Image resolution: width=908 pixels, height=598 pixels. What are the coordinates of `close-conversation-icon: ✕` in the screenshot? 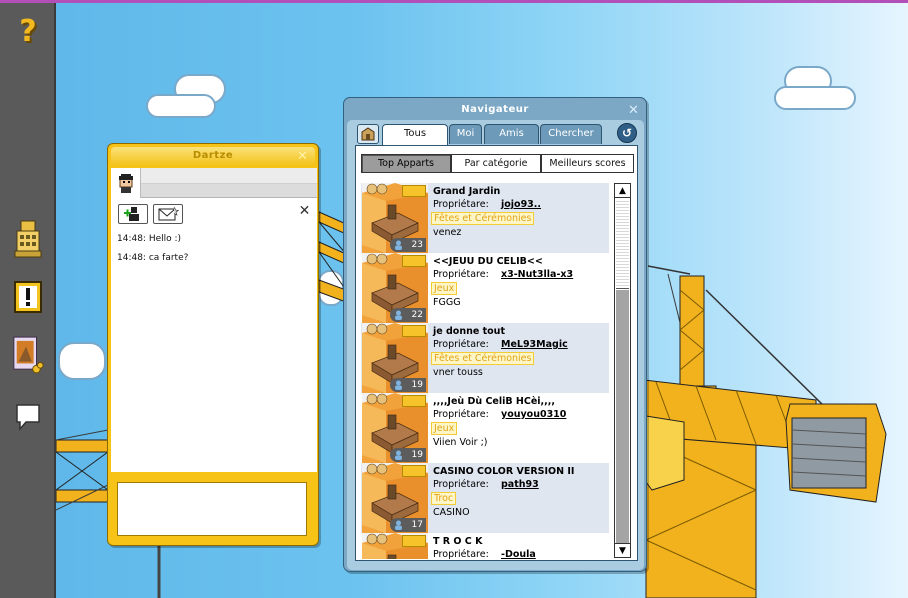 It's located at (304, 211).